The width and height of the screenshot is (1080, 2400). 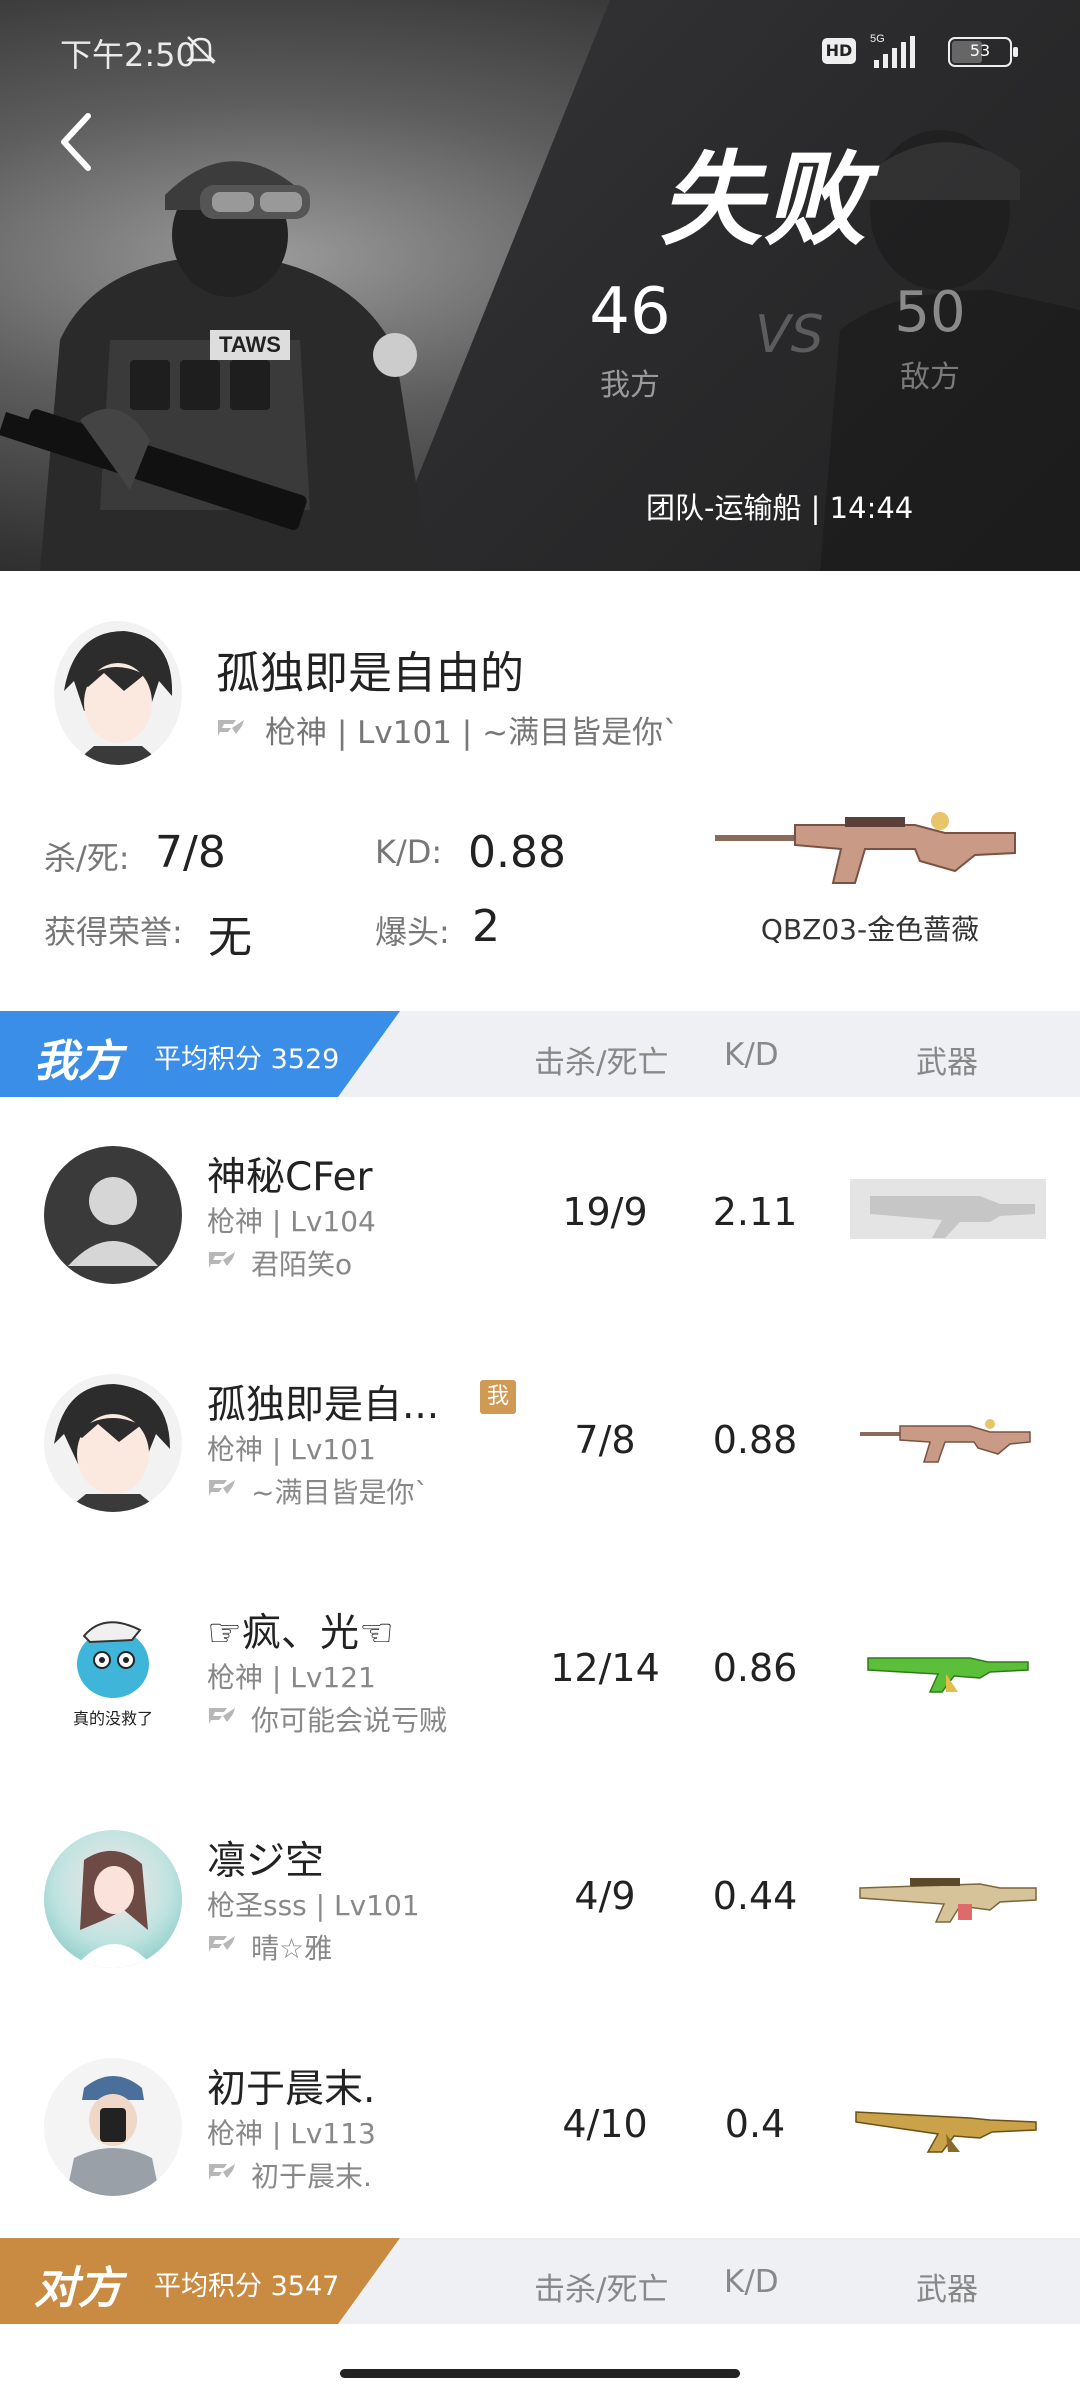 I want to click on me-badge: 我, so click(x=498, y=1397).